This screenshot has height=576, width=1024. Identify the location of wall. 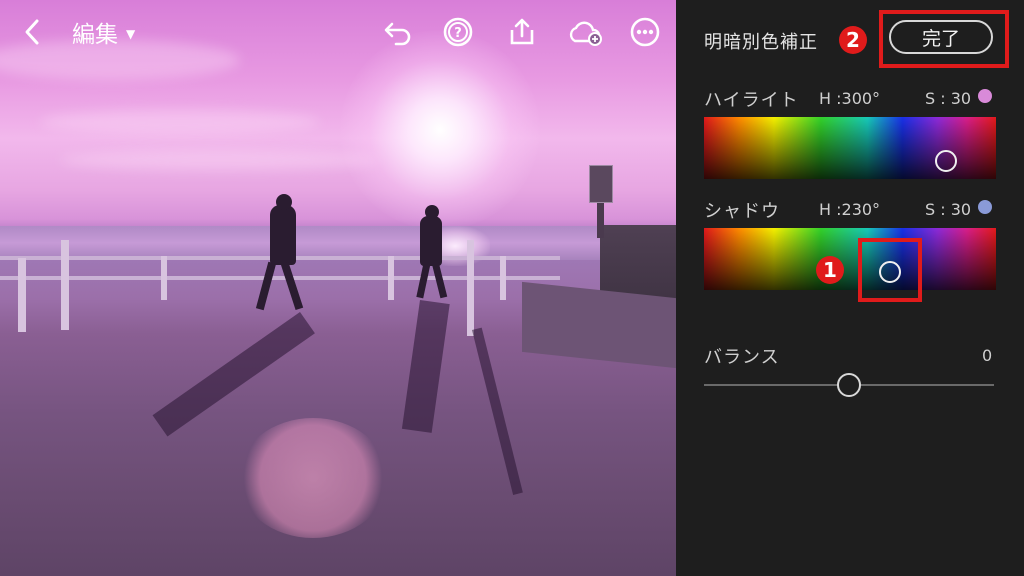
(599, 325).